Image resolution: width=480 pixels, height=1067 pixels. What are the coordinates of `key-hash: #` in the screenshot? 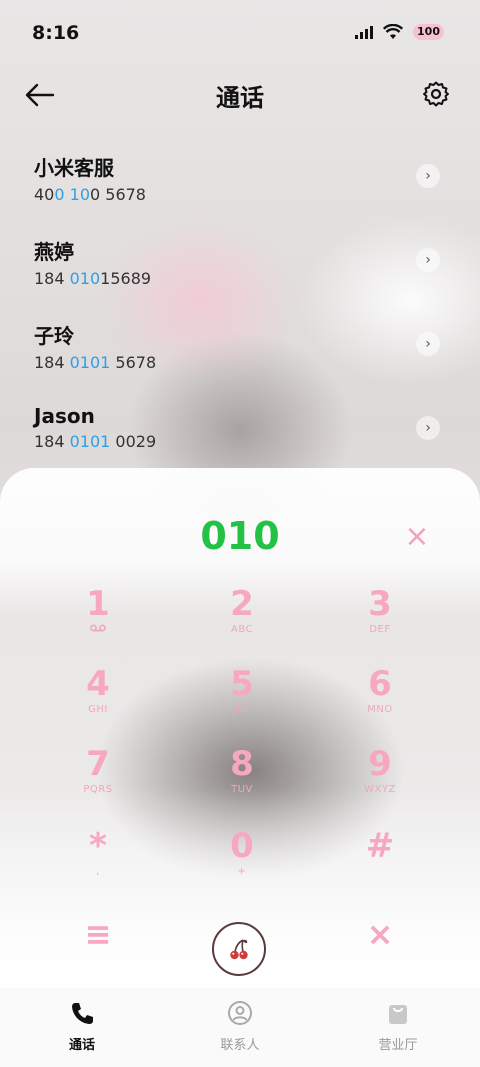 It's located at (380, 861).